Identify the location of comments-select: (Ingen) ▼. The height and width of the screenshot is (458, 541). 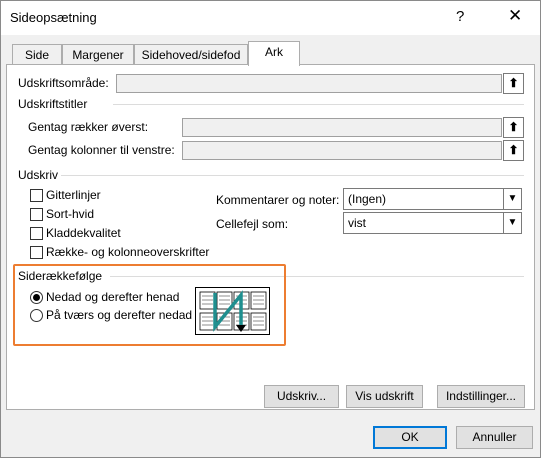
(432, 199).